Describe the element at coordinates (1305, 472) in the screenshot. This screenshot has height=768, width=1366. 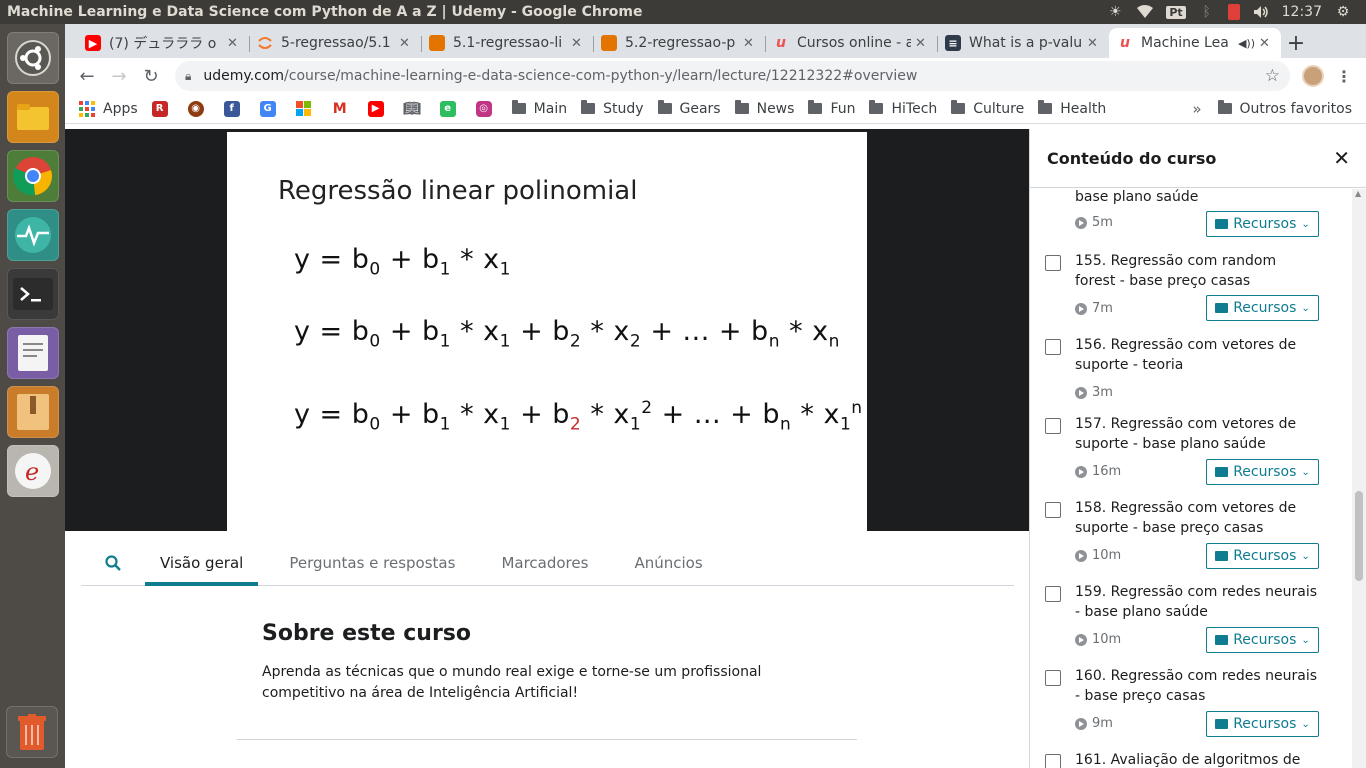
I see `chevron-down-icon: ⌄` at that location.